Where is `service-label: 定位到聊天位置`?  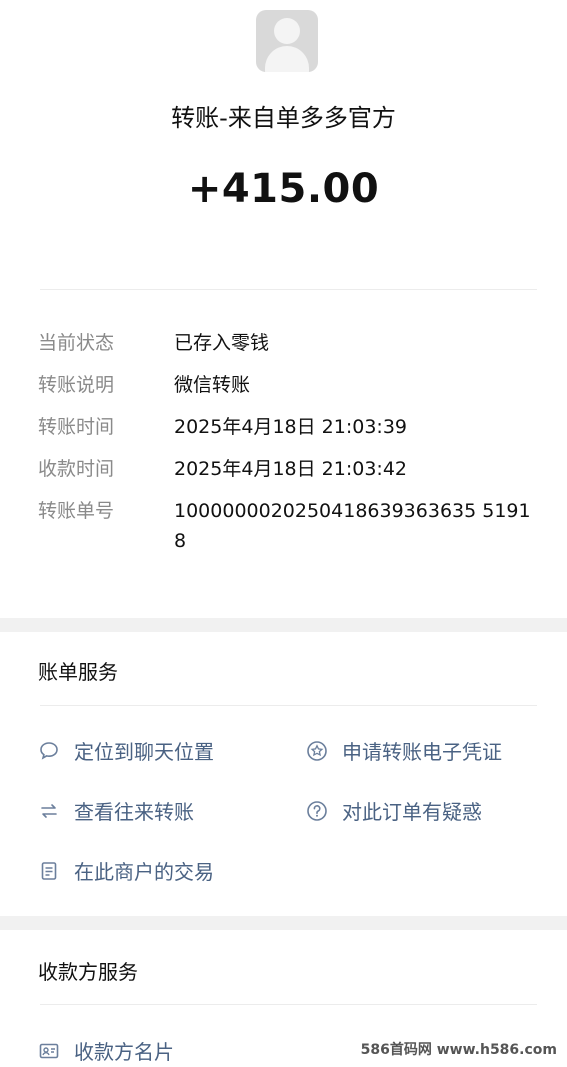 service-label: 定位到聊天位置 is located at coordinates (144, 752).